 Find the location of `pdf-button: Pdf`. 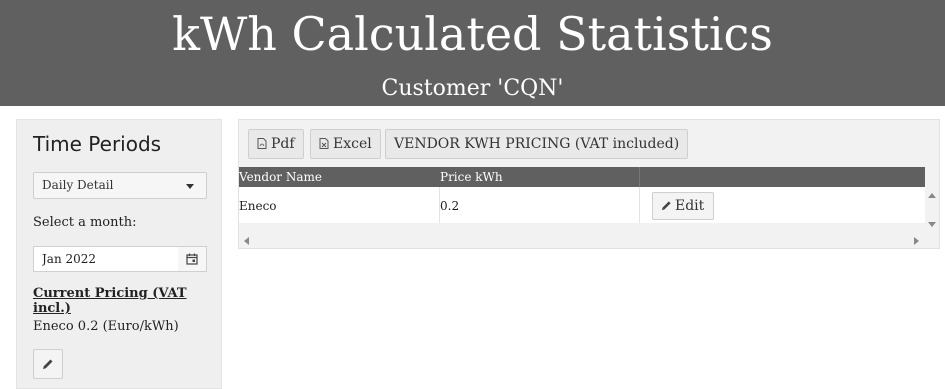

pdf-button: Pdf is located at coordinates (276, 144).